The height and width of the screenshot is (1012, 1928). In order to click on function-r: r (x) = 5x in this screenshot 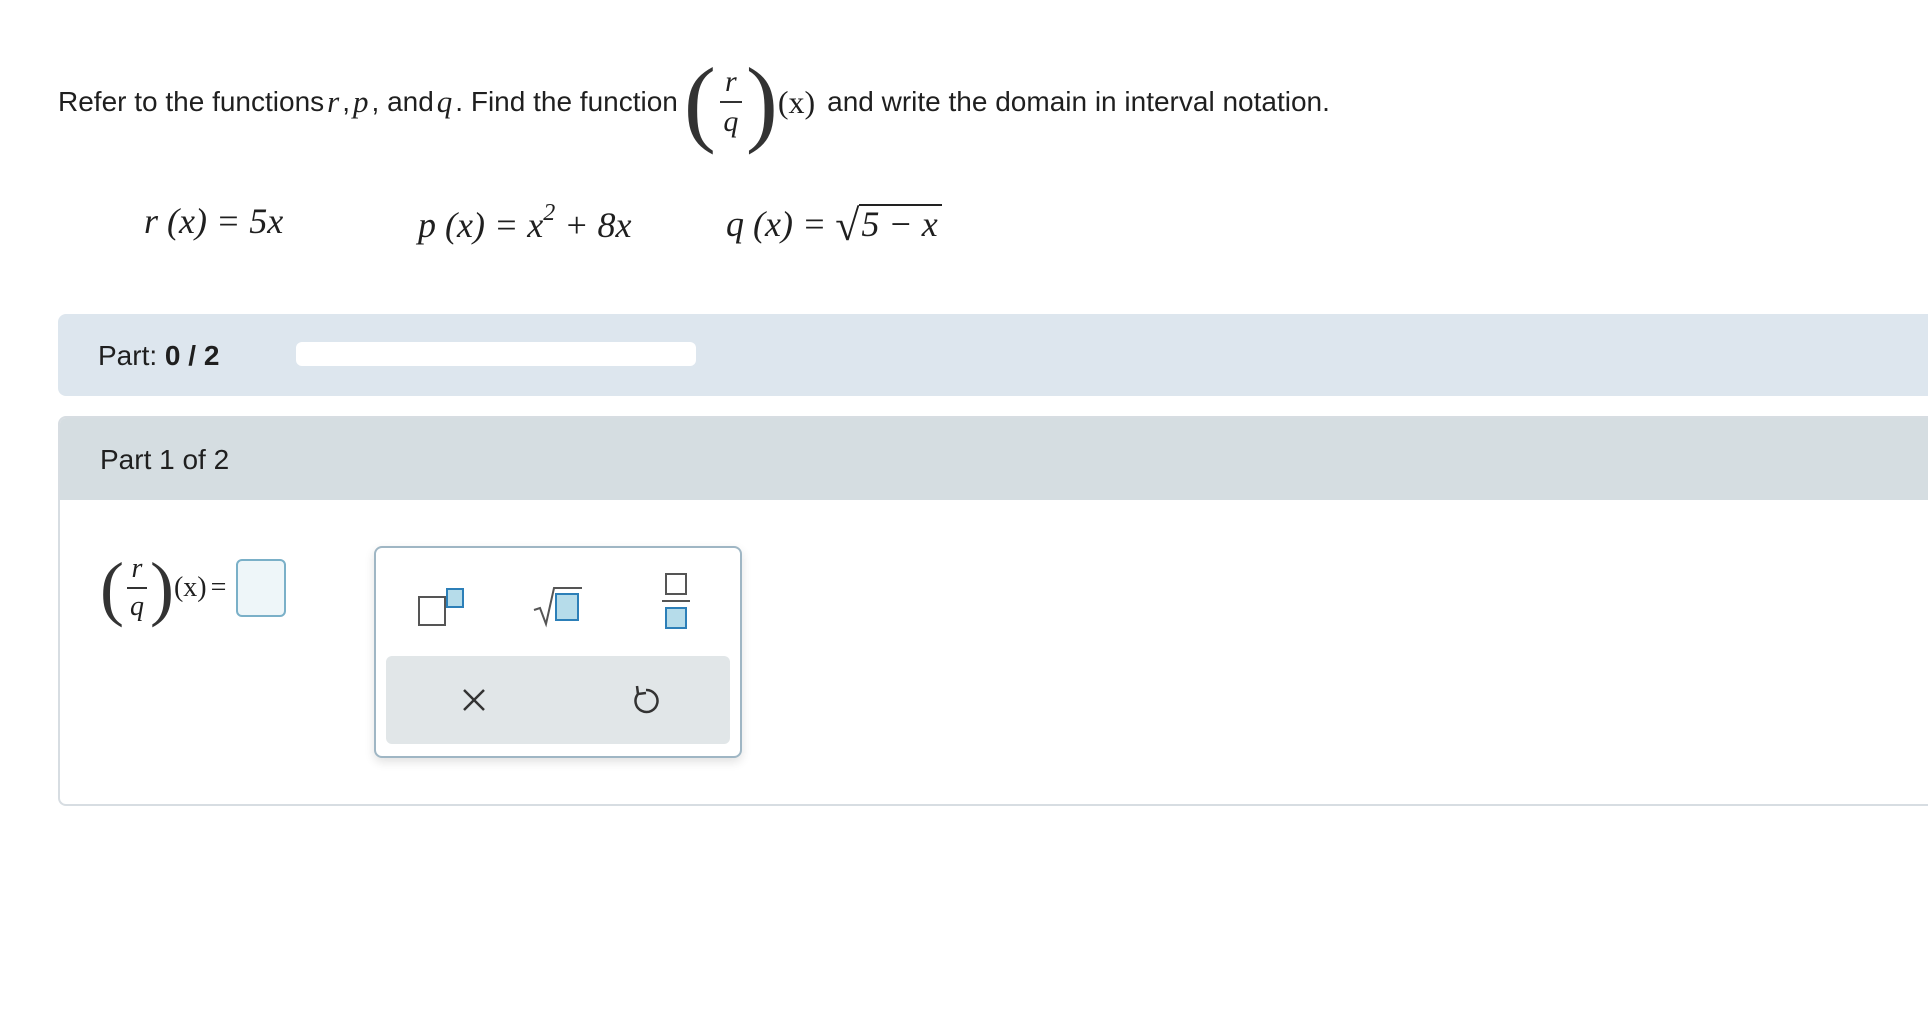, I will do `click(214, 221)`.